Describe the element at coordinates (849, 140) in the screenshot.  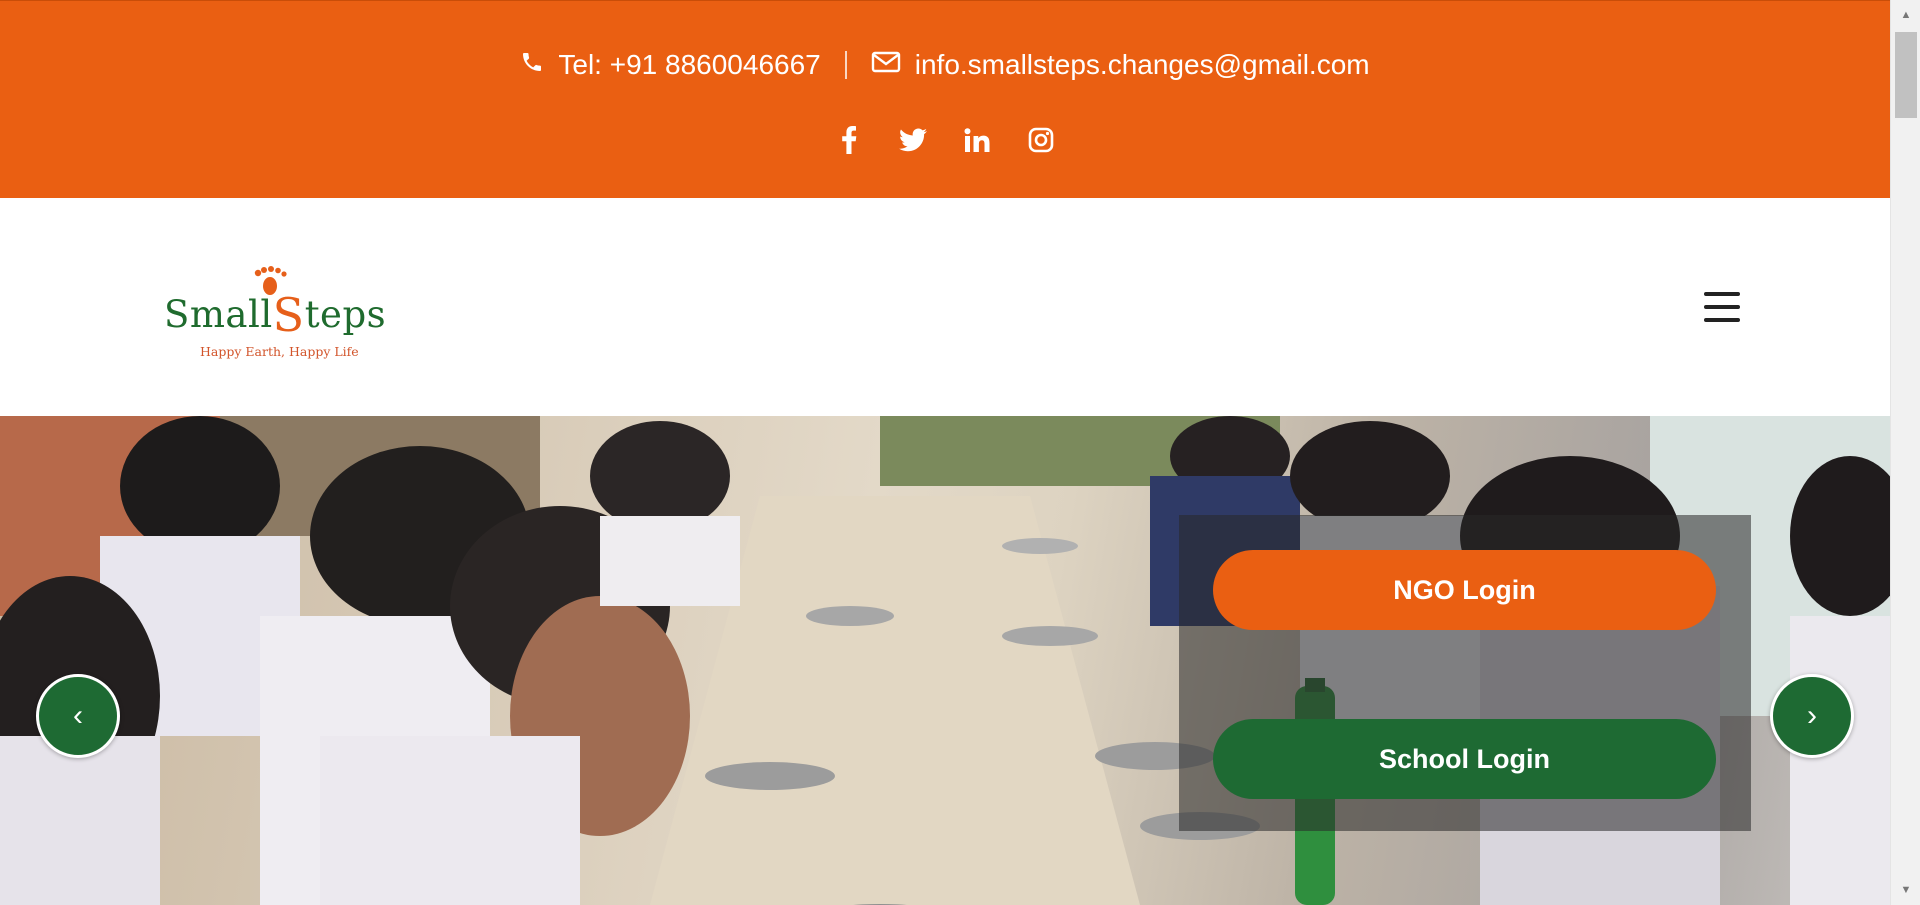
I see `facebook-icon` at that location.